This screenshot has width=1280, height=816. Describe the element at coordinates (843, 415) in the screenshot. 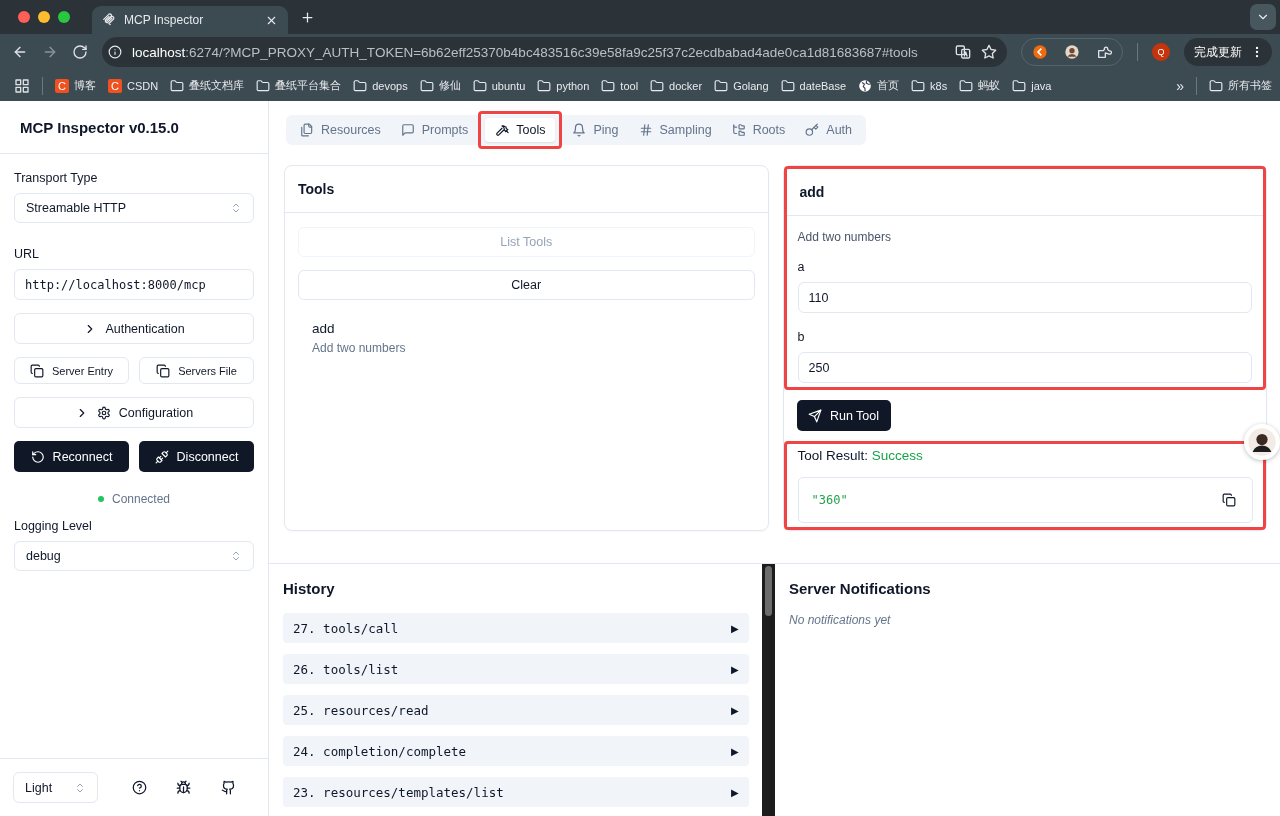

I see `run-tool-button: Run Tool` at that location.